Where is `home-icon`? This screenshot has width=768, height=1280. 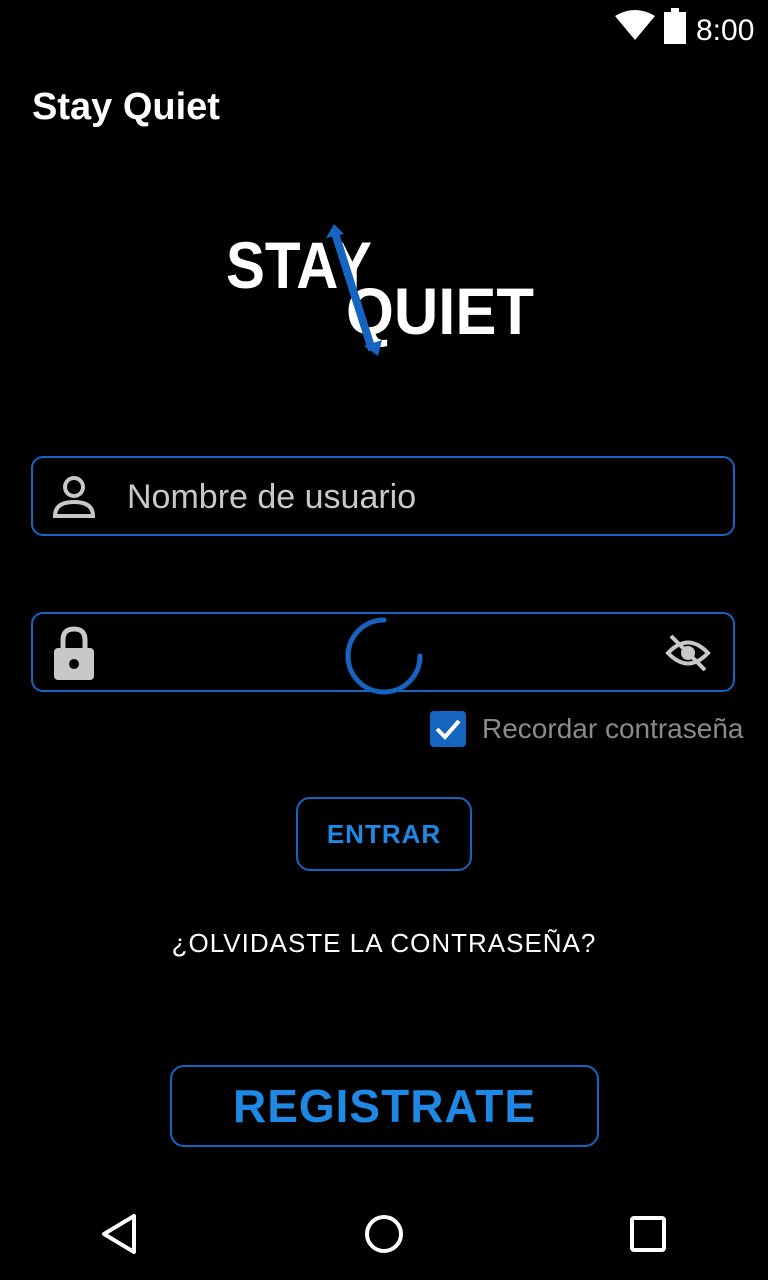
home-icon is located at coordinates (384, 1234).